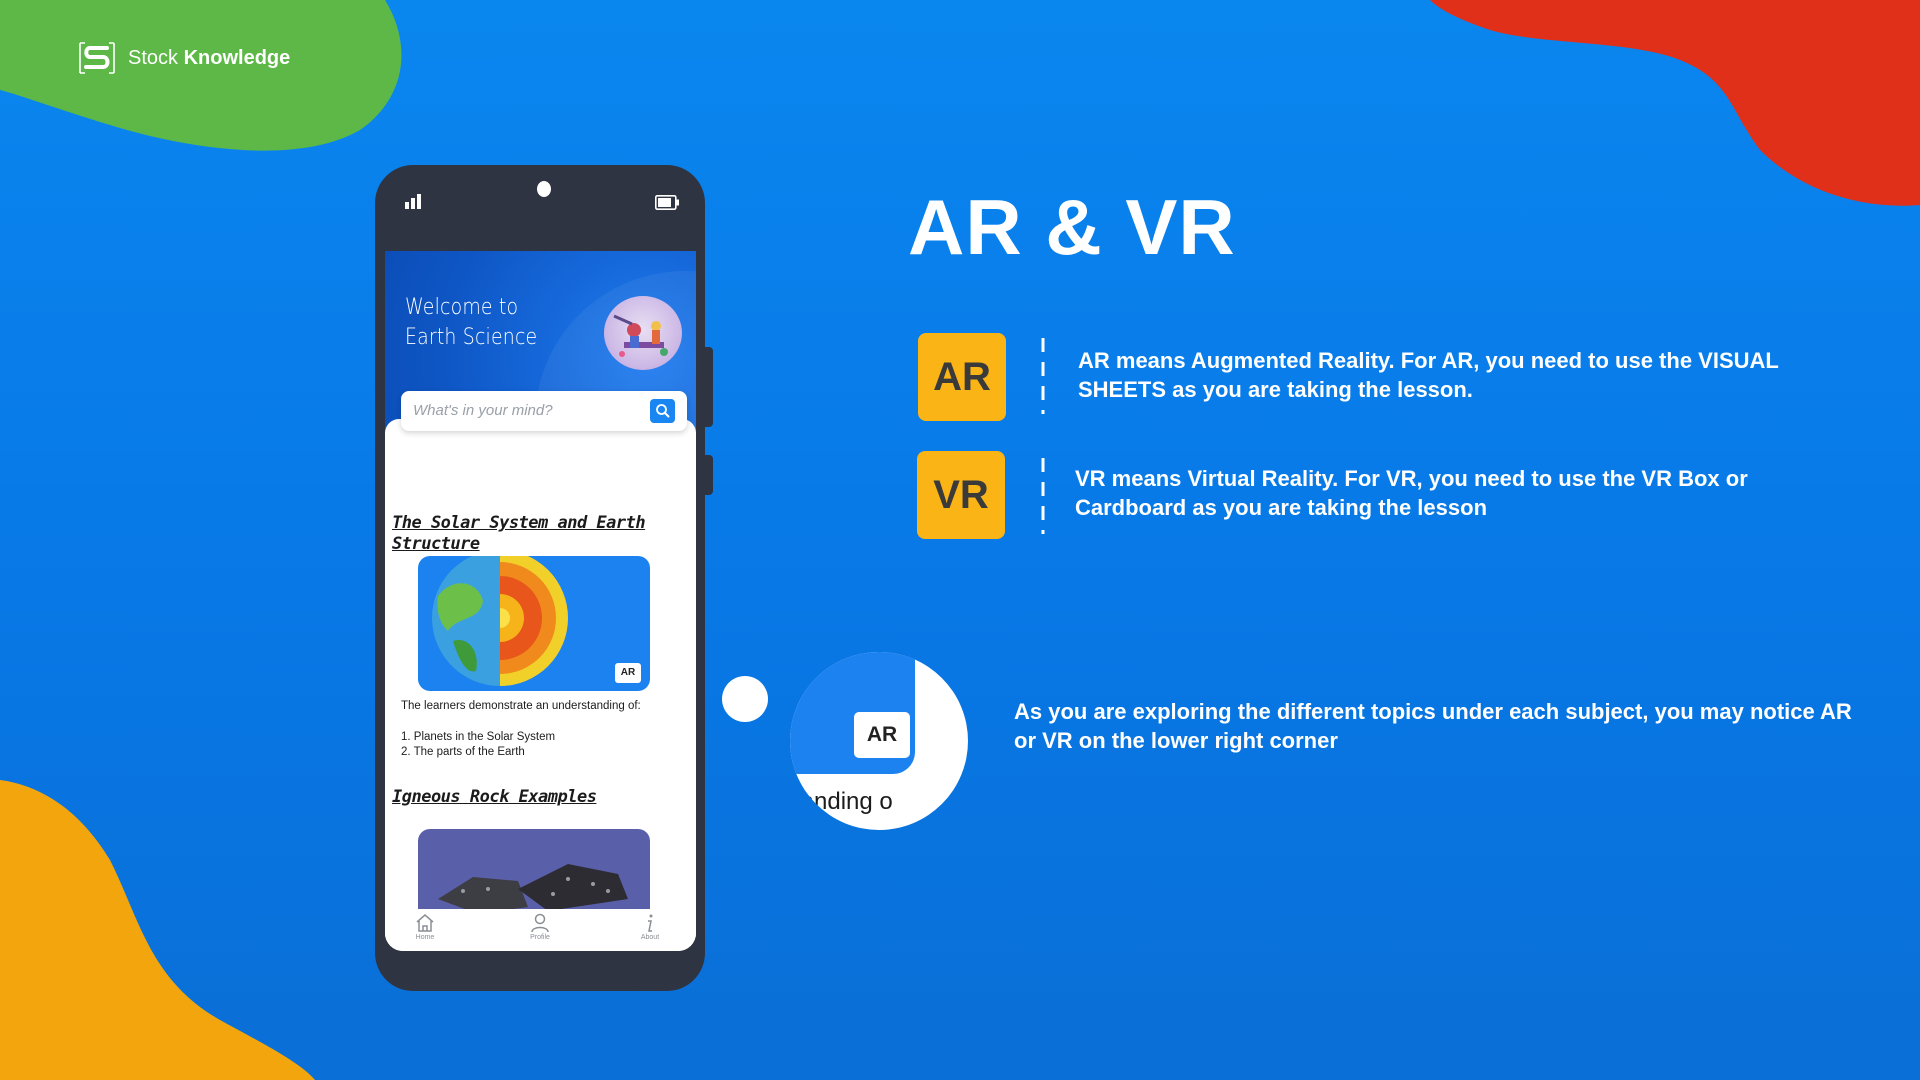 Image resolution: width=1920 pixels, height=1080 pixels. I want to click on vr-tile: VR, so click(961, 495).